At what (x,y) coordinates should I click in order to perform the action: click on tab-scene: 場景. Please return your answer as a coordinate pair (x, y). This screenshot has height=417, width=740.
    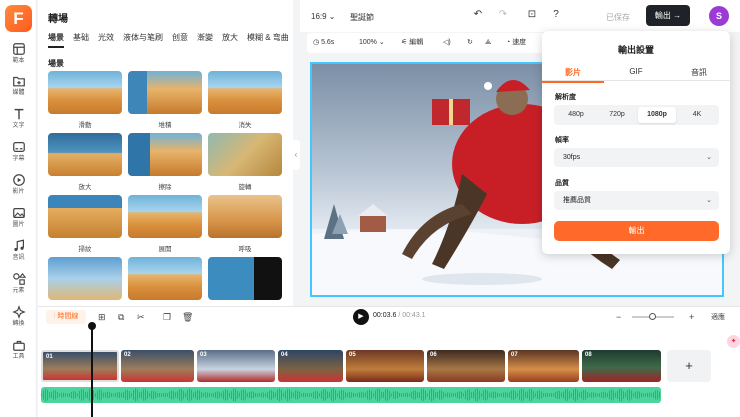
    Looking at the image, I should click on (56, 40).